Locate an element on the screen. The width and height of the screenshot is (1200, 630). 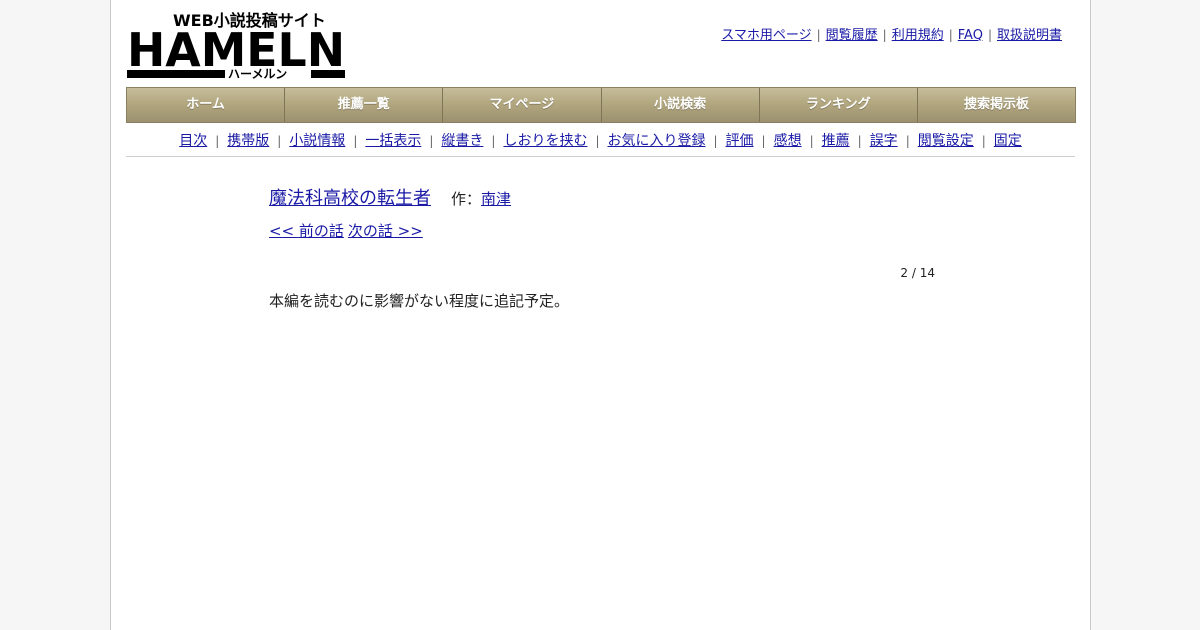
next-chapter-link: 次の話 >> is located at coordinates (385, 231).